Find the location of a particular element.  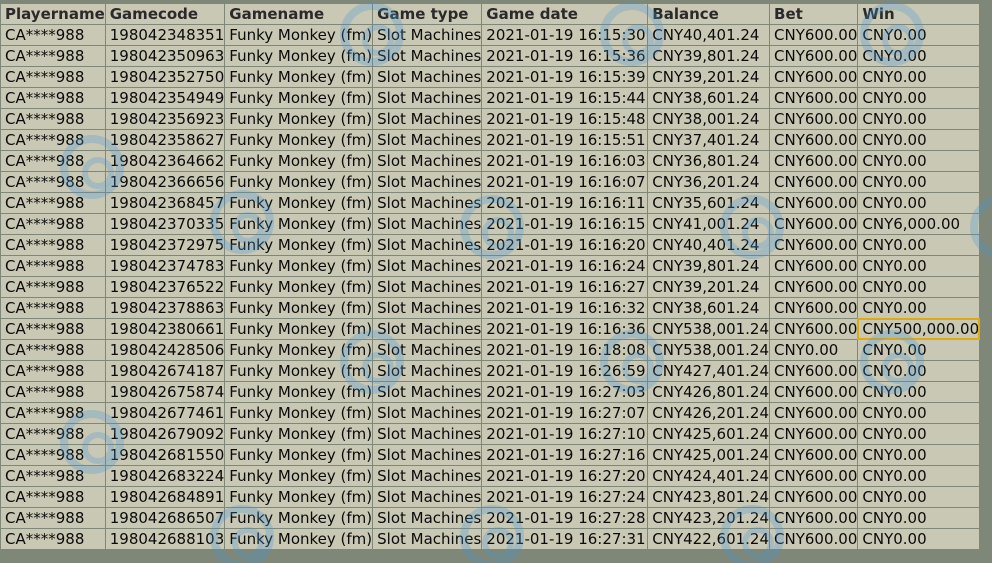

cell-balance: CNY36,801.24 is located at coordinates (709, 161).